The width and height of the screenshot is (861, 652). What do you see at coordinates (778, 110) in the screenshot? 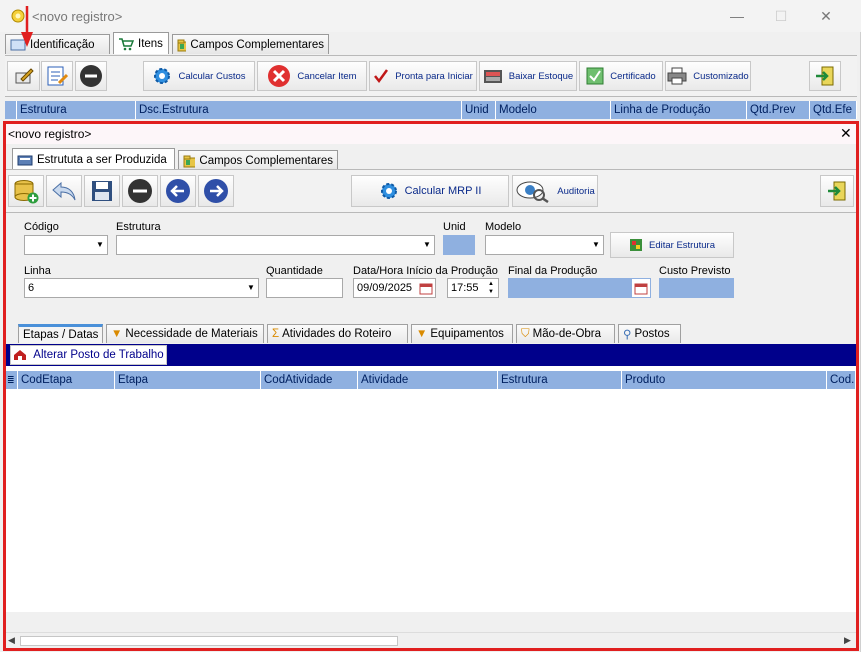
I see `col-qtd-prev: Qtd.Prev` at bounding box center [778, 110].